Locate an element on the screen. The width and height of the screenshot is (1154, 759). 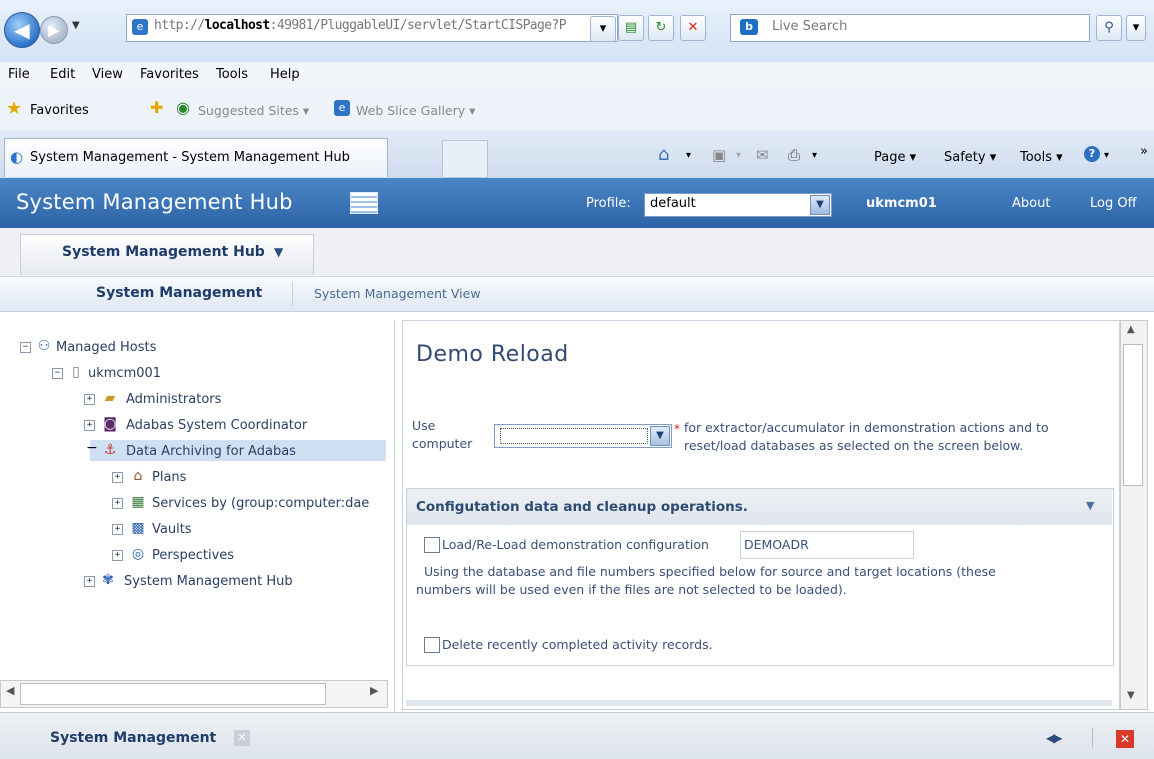
bing-logo-icon: b is located at coordinates (749, 27).